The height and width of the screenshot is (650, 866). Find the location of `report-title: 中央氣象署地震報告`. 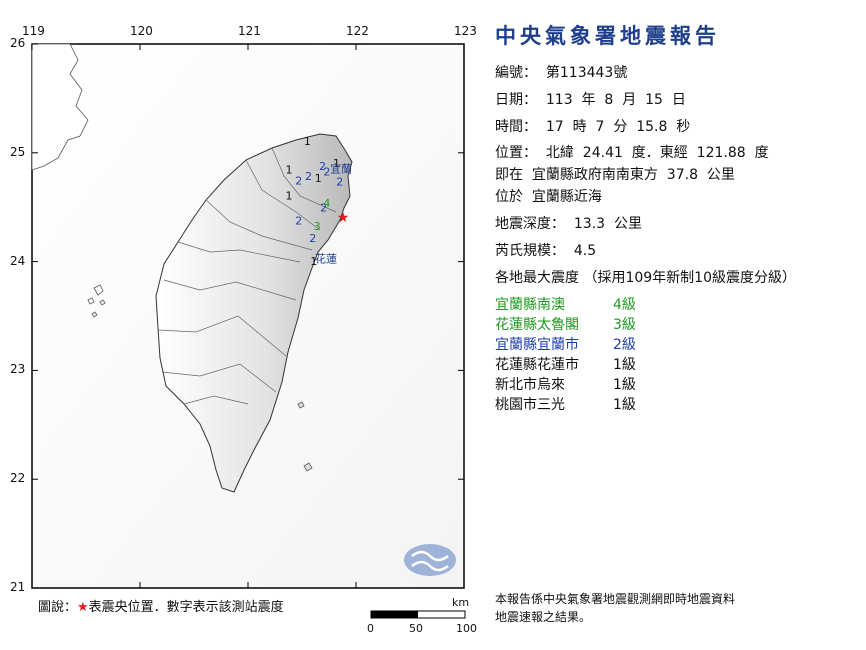

report-title: 中央氣象署地震報告 is located at coordinates (607, 36).